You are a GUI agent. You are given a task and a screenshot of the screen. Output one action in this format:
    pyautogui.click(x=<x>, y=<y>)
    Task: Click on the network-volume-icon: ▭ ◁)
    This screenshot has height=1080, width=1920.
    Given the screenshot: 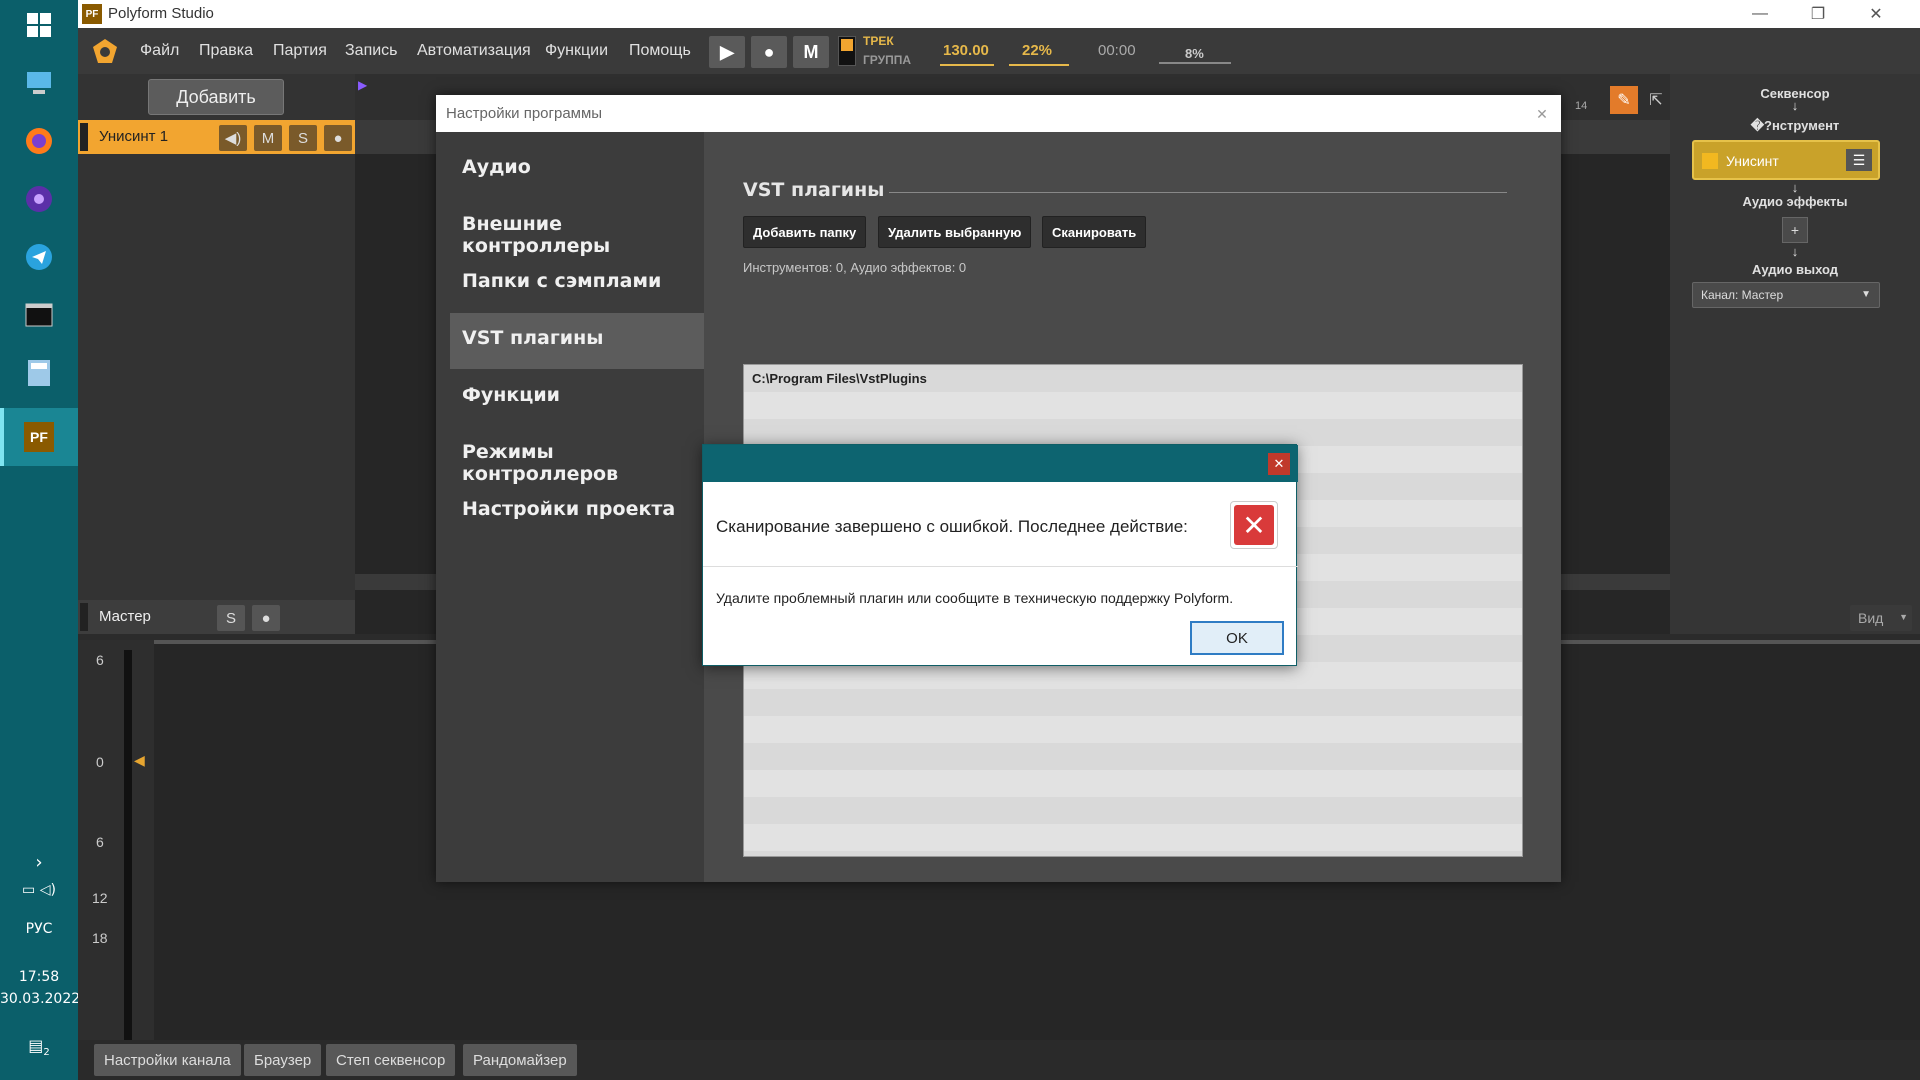 What is the action you would take?
    pyautogui.click(x=39, y=890)
    